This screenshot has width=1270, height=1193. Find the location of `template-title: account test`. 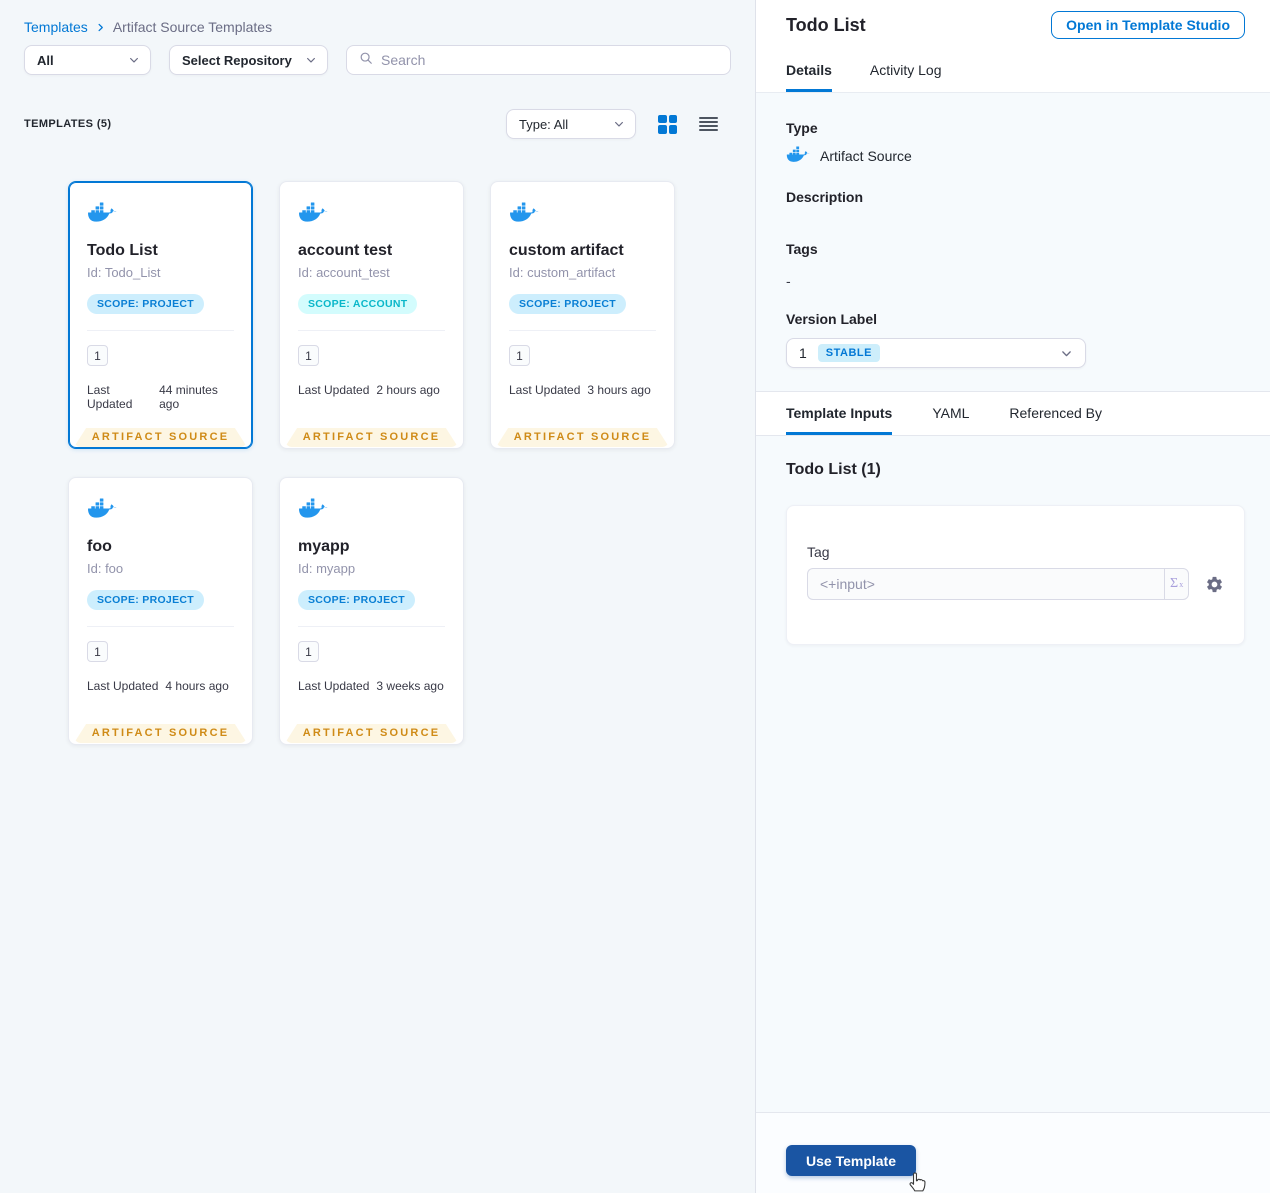

template-title: account test is located at coordinates (345, 250).